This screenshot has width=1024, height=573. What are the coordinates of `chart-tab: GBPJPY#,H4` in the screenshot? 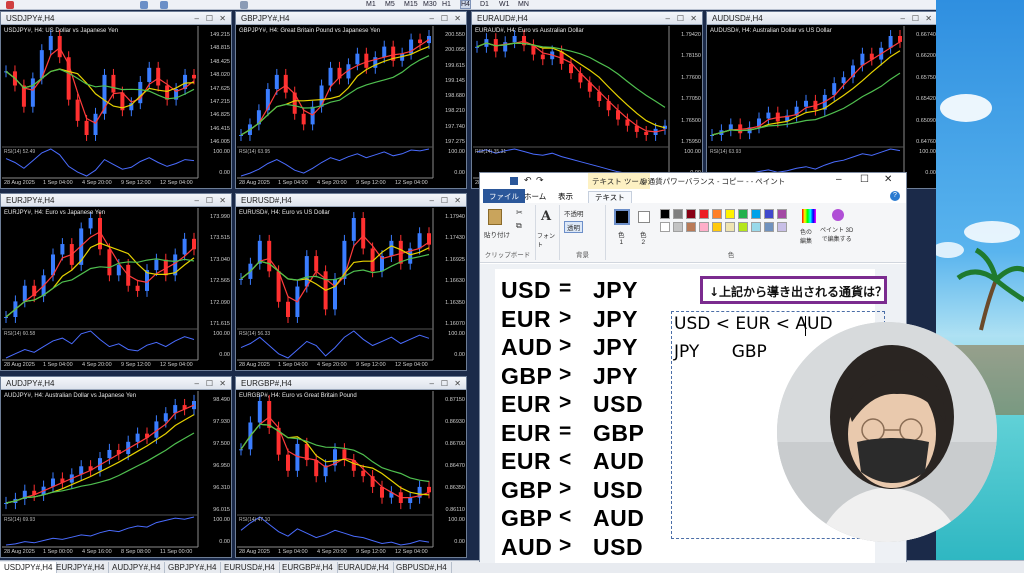 It's located at (193, 567).